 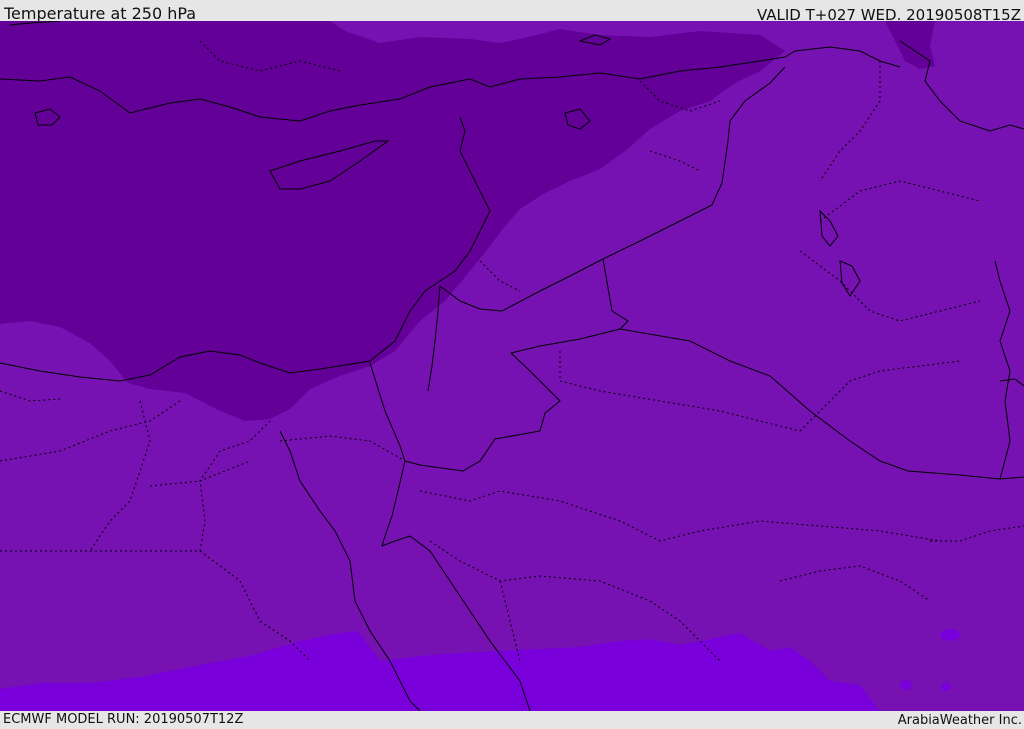 What do you see at coordinates (123, 719) in the screenshot?
I see `model-run-label: ECMWF MODEL RUN: 20190507T12Z` at bounding box center [123, 719].